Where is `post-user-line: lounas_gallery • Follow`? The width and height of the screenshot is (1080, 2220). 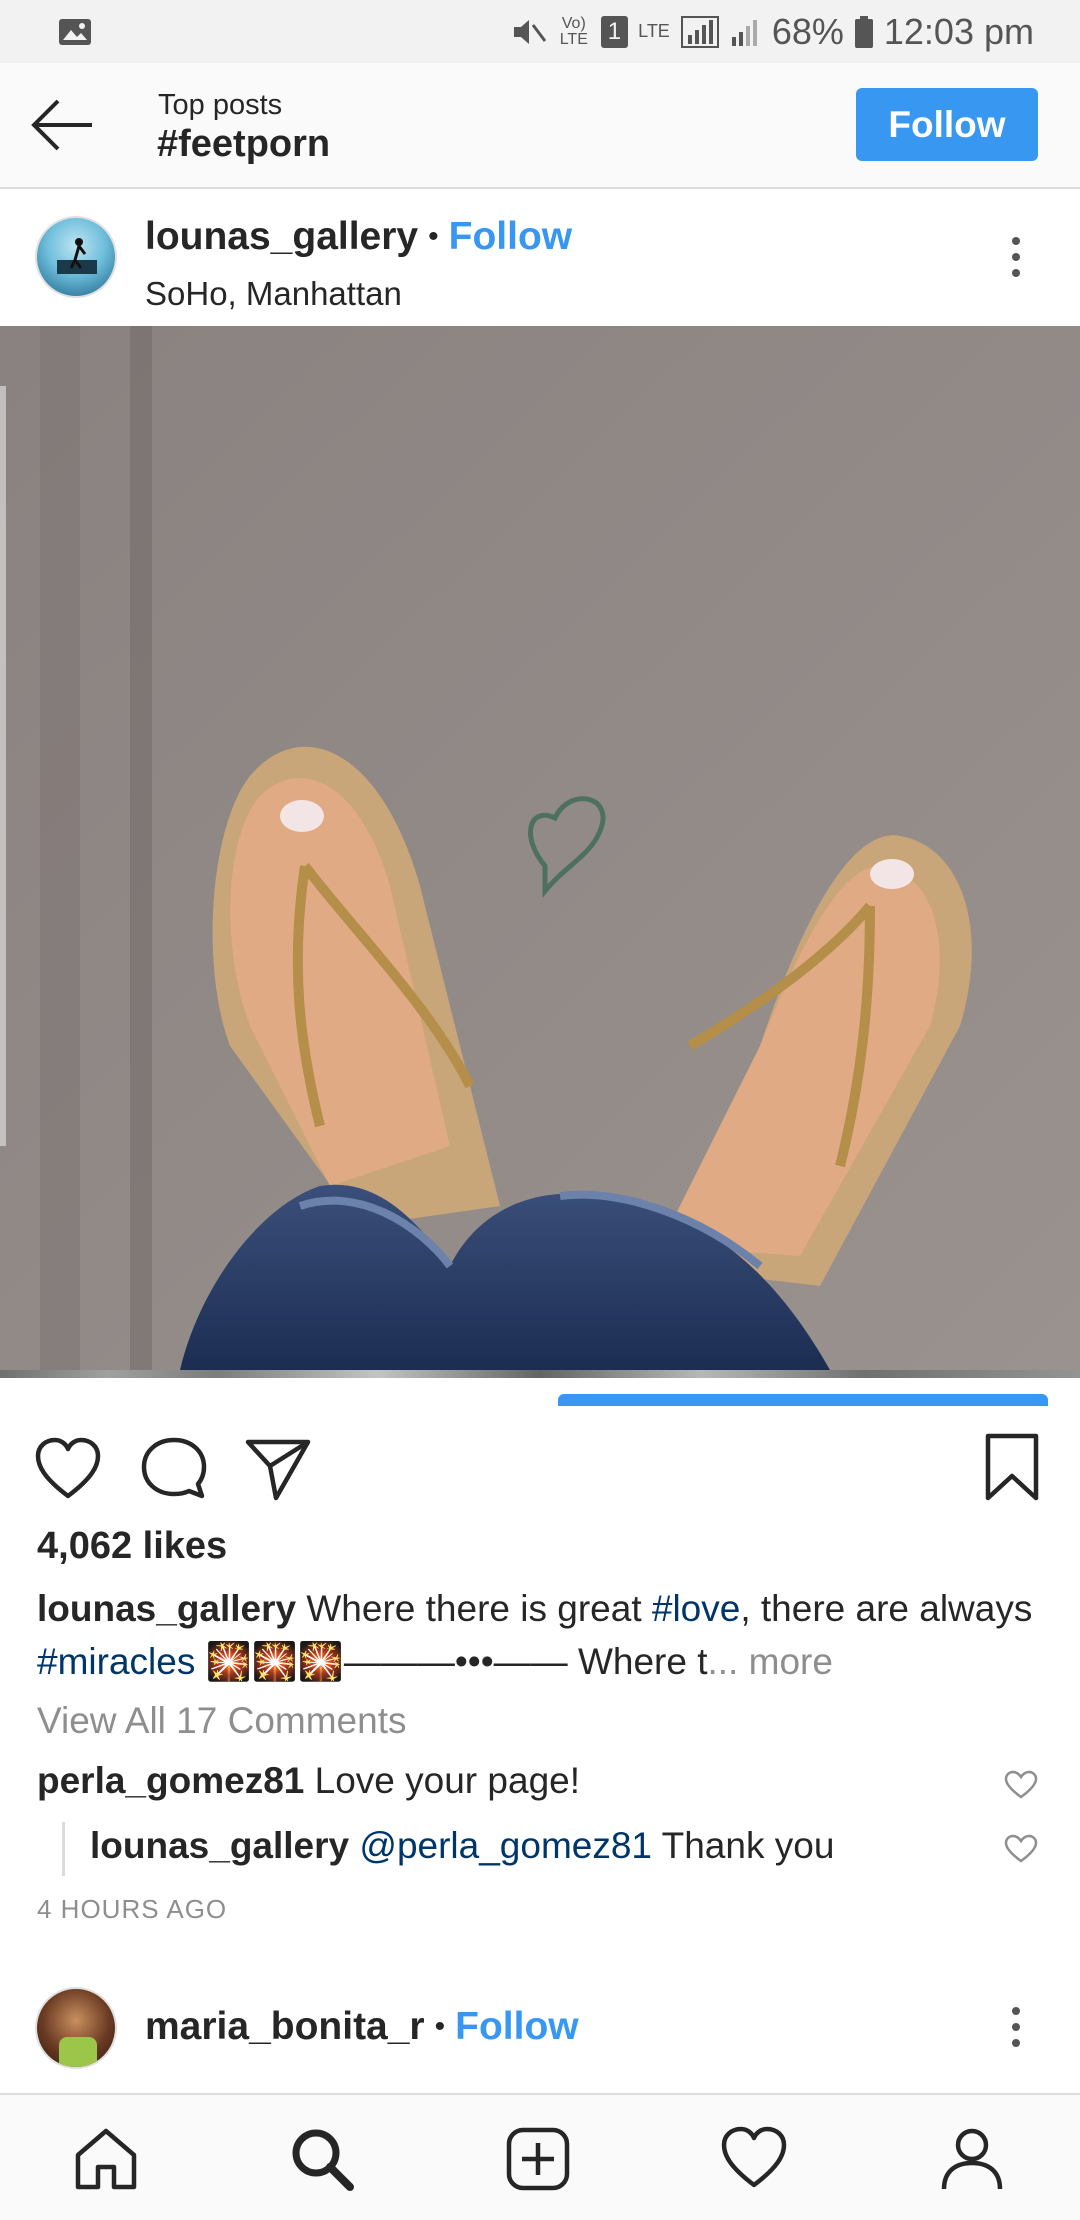
post-user-line: lounas_gallery • Follow is located at coordinates (358, 237).